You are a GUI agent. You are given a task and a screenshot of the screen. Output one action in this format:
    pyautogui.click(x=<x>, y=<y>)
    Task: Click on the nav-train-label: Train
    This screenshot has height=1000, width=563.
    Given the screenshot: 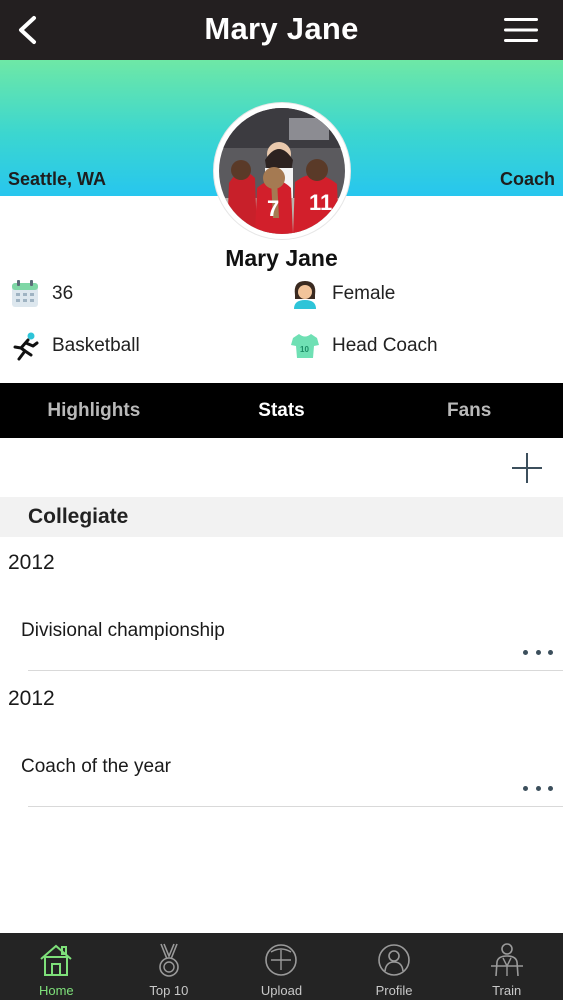 What is the action you would take?
    pyautogui.click(x=507, y=990)
    